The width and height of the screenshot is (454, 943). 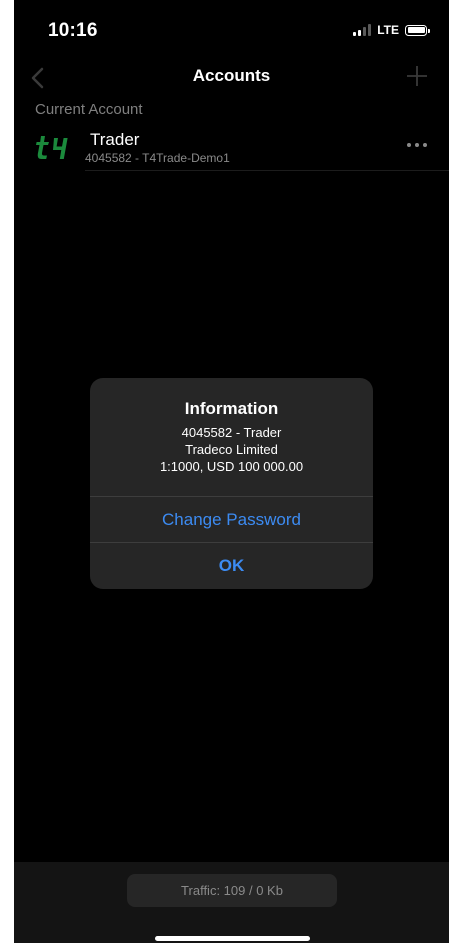 I want to click on network-label: LTE, so click(x=388, y=30).